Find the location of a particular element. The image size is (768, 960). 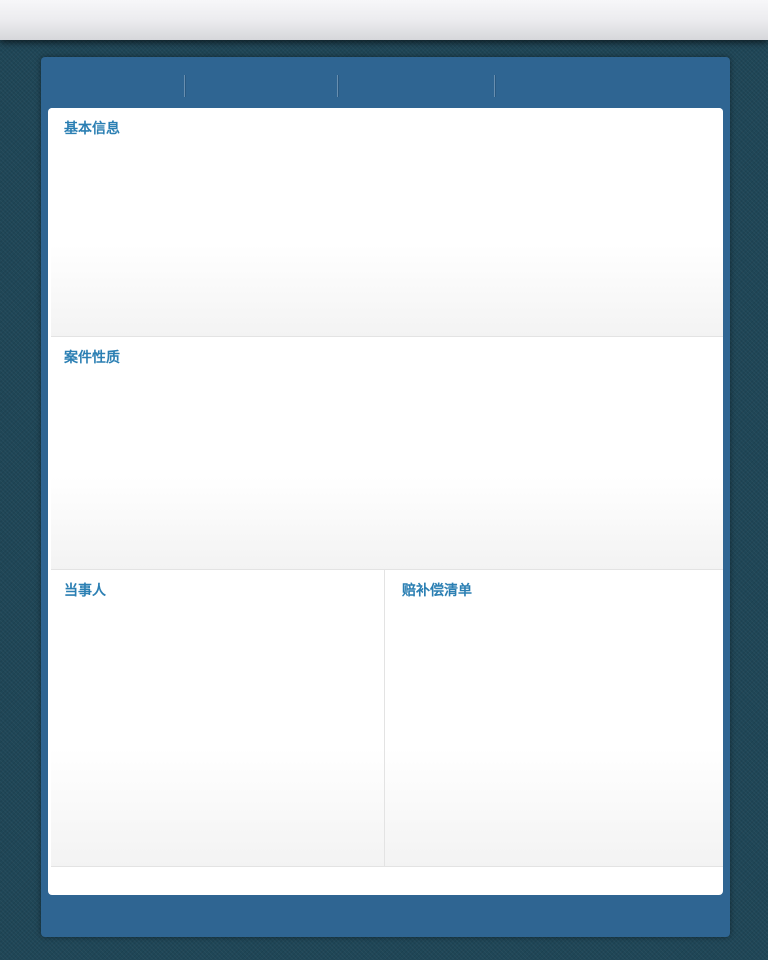

compensation-list-title: 赔补偿清单 is located at coordinates (437, 591).